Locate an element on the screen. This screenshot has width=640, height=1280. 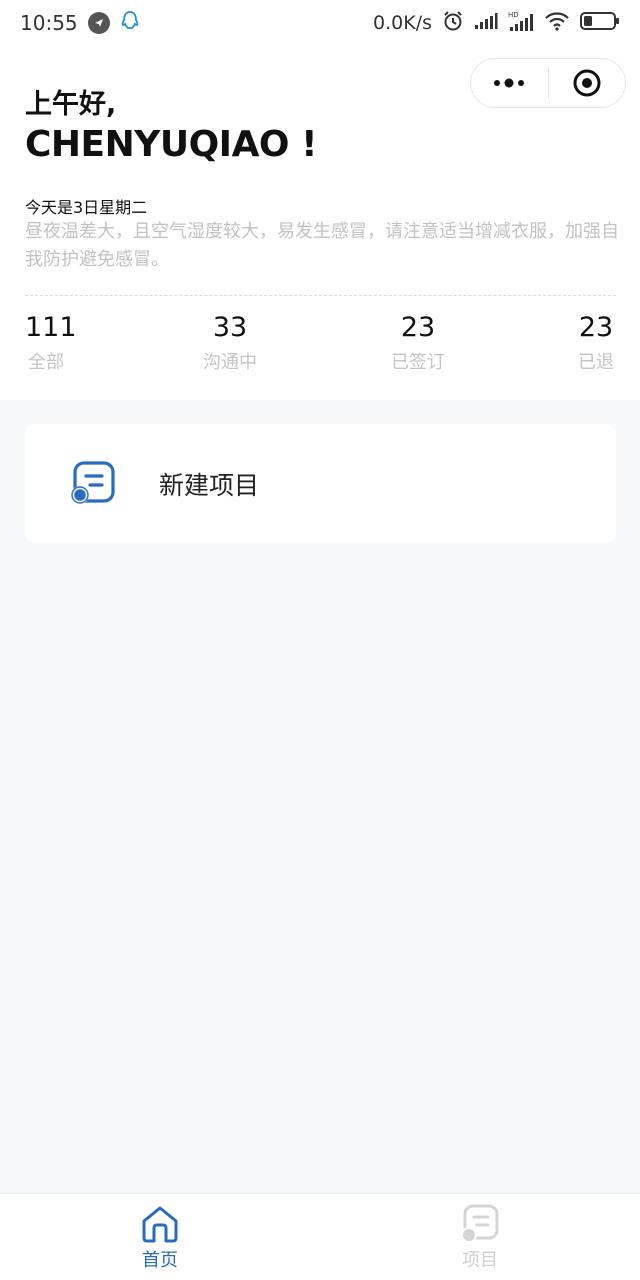
tab-home: 首页 is located at coordinates (160, 1237).